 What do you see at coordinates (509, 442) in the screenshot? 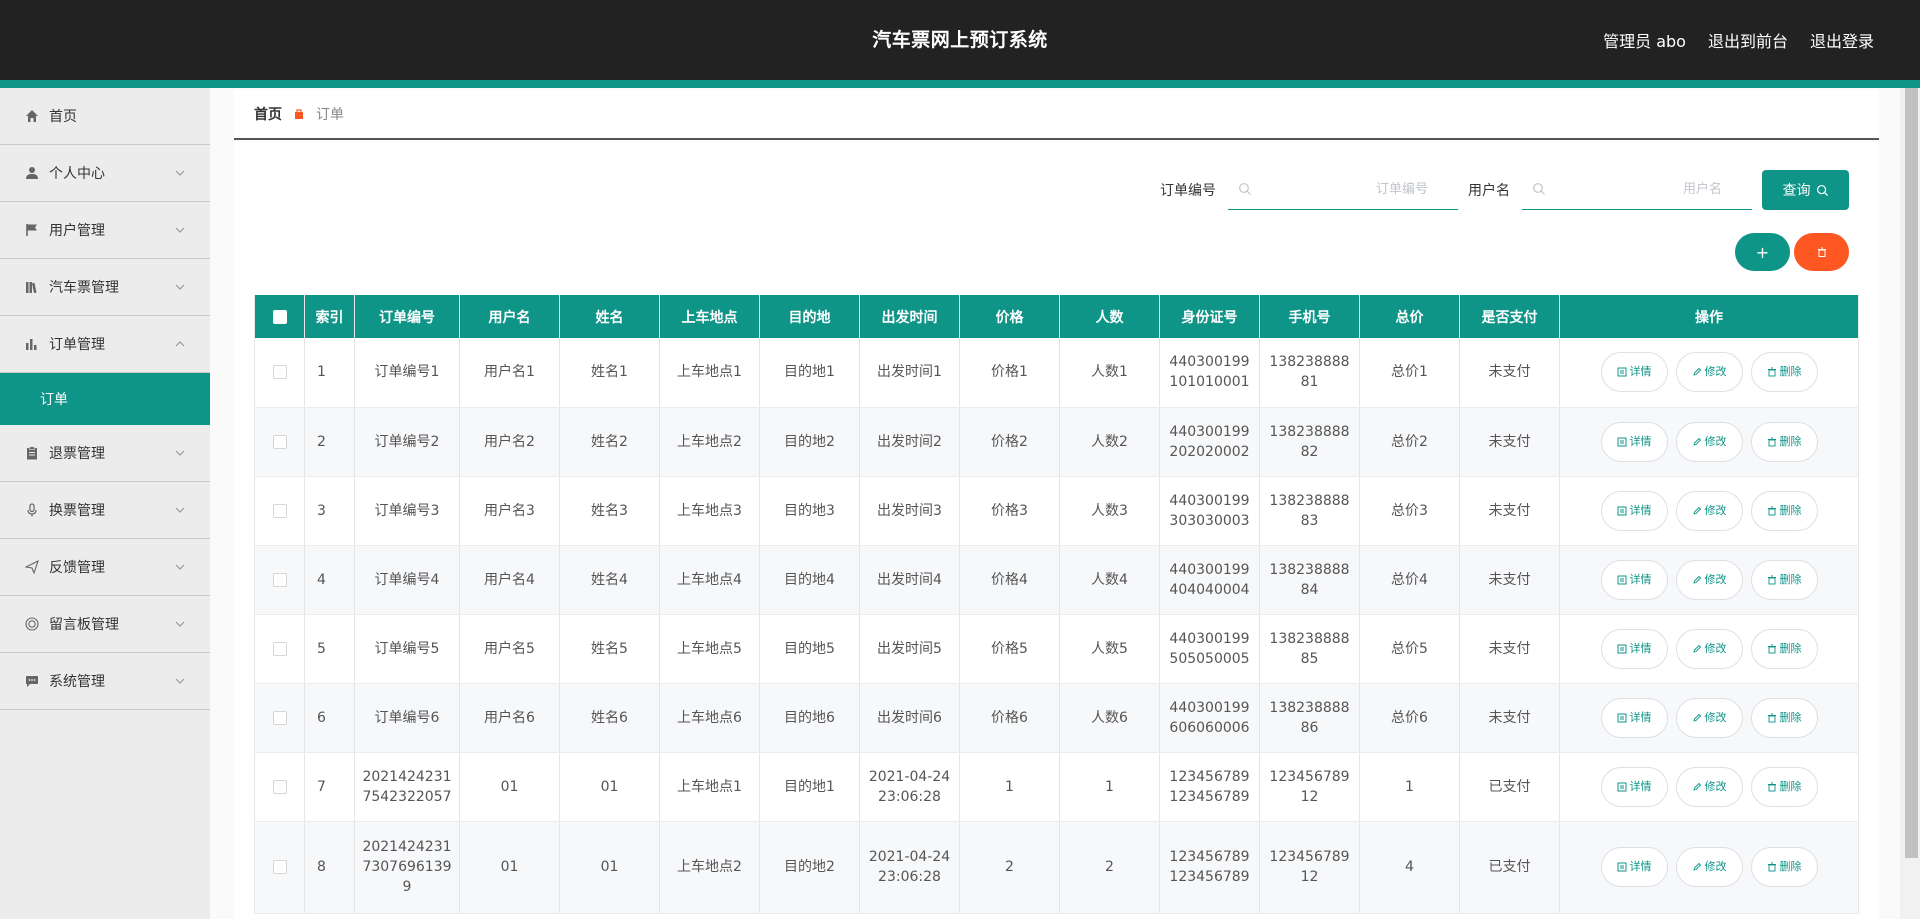
I see `cell-username: 用户名2` at bounding box center [509, 442].